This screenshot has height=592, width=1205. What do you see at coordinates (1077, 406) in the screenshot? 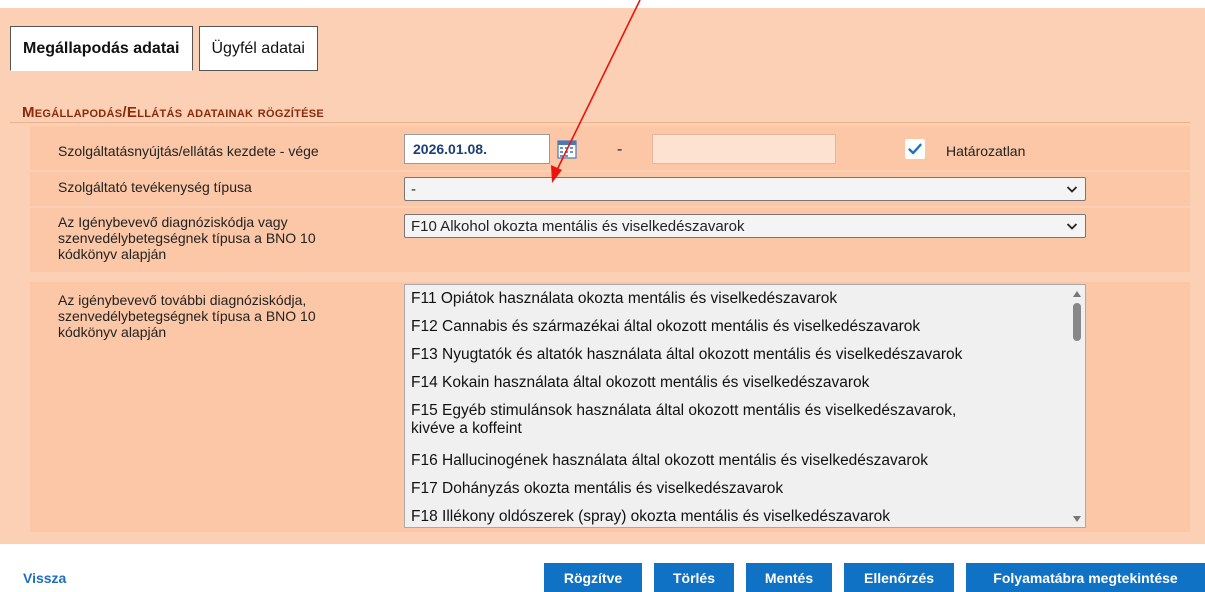
I see `listbox-scrollbar` at bounding box center [1077, 406].